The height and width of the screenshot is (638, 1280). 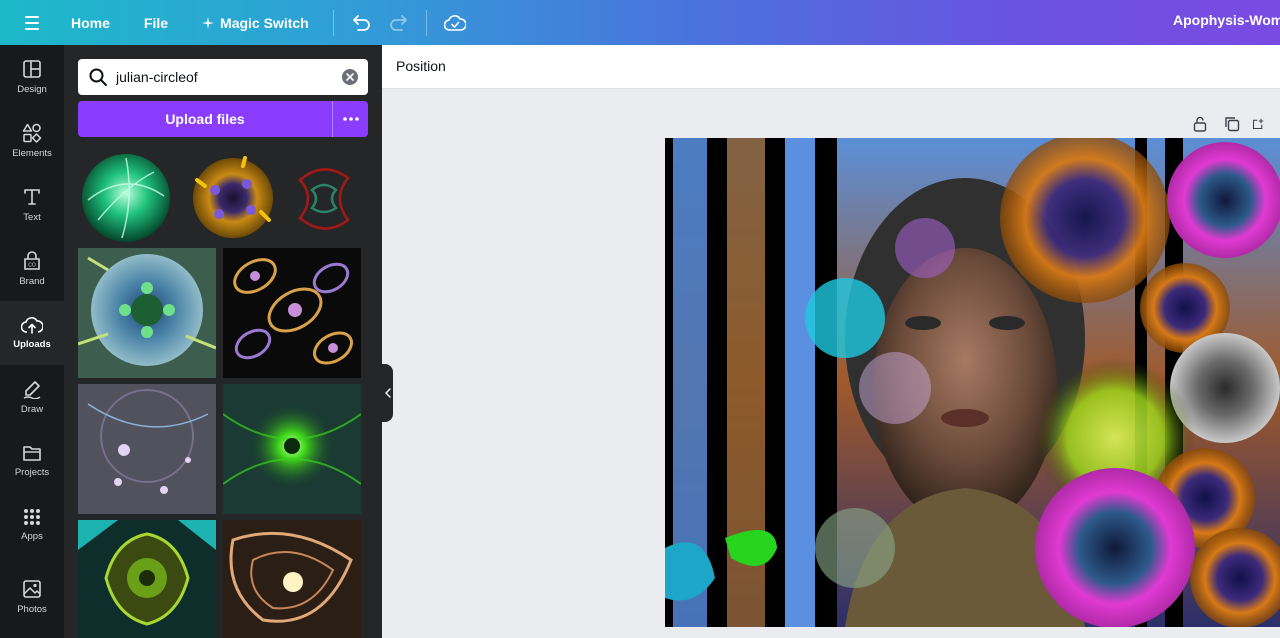 What do you see at coordinates (32, 325) in the screenshot?
I see `uploads-icon` at bounding box center [32, 325].